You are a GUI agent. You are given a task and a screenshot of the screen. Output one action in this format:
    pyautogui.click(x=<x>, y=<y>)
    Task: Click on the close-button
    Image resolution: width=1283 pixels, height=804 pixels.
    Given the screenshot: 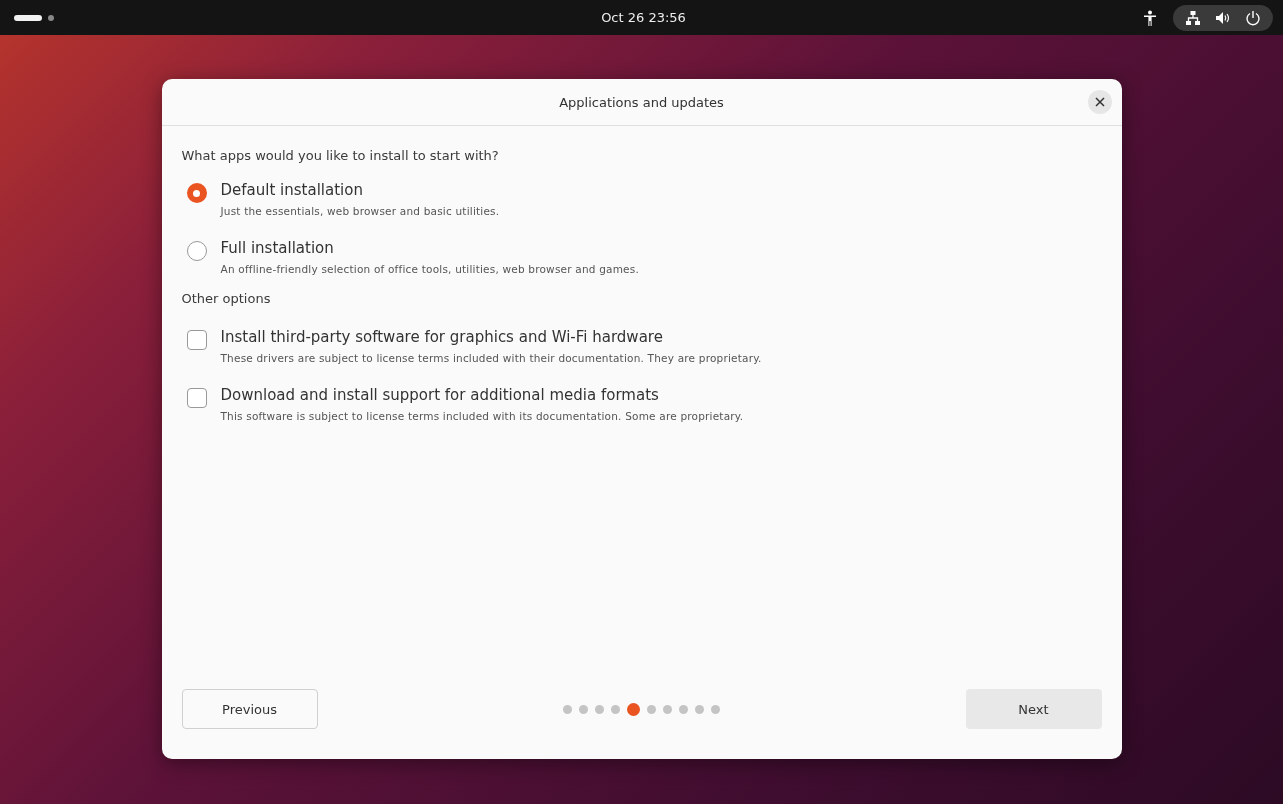 What is the action you would take?
    pyautogui.click(x=1099, y=102)
    